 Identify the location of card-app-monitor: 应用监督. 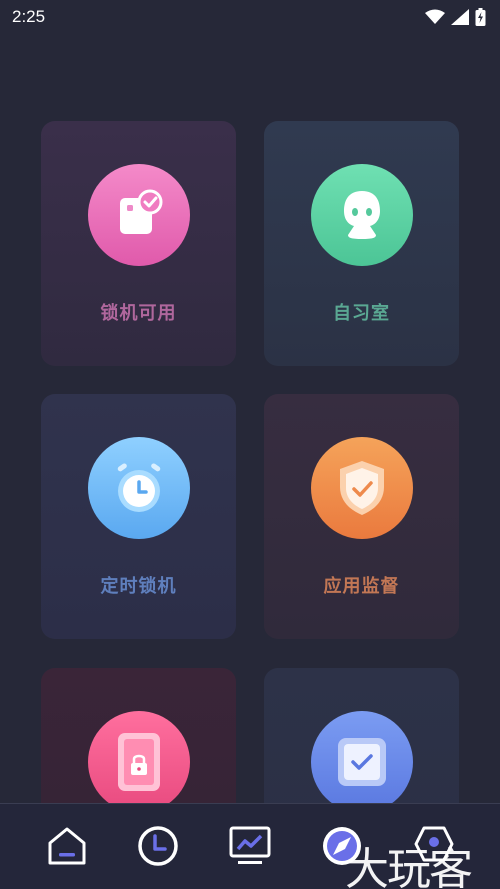
(361, 516).